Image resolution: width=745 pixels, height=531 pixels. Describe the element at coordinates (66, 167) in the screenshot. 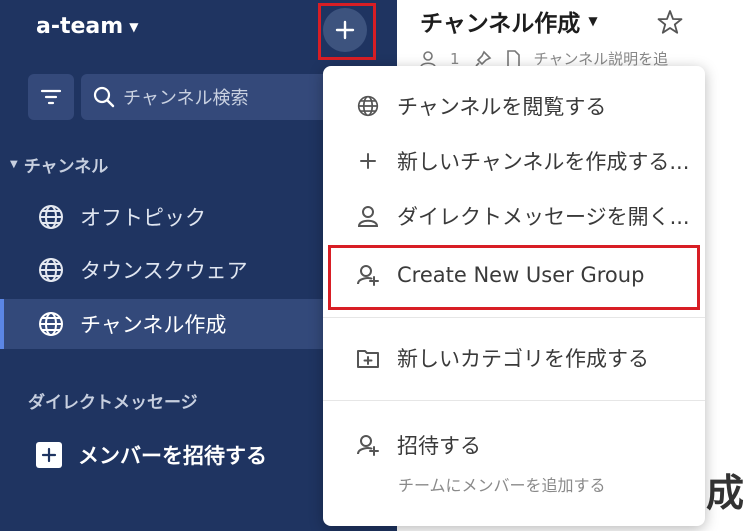

I see `channels-header-label: チャンネル` at that location.